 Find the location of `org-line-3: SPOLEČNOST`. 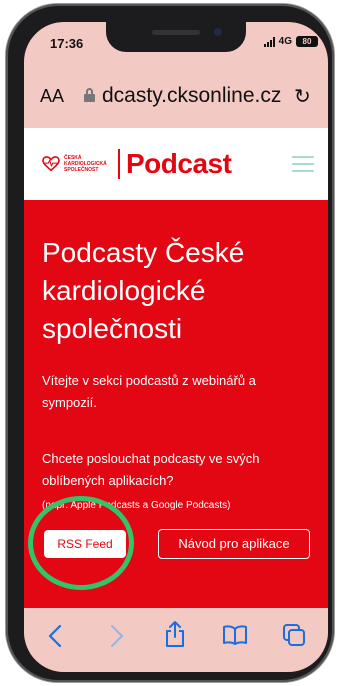

org-line-3: SPOLEČNOST is located at coordinates (81, 170).